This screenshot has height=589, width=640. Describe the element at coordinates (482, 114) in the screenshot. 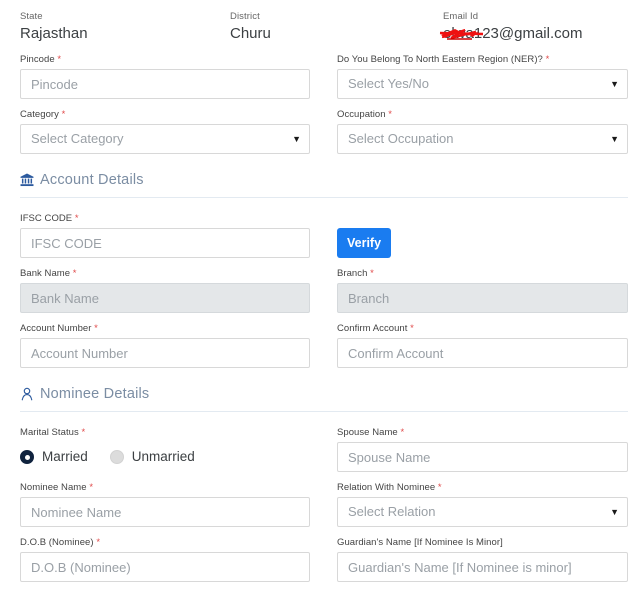

I see `occupation-label: Occupation *` at that location.